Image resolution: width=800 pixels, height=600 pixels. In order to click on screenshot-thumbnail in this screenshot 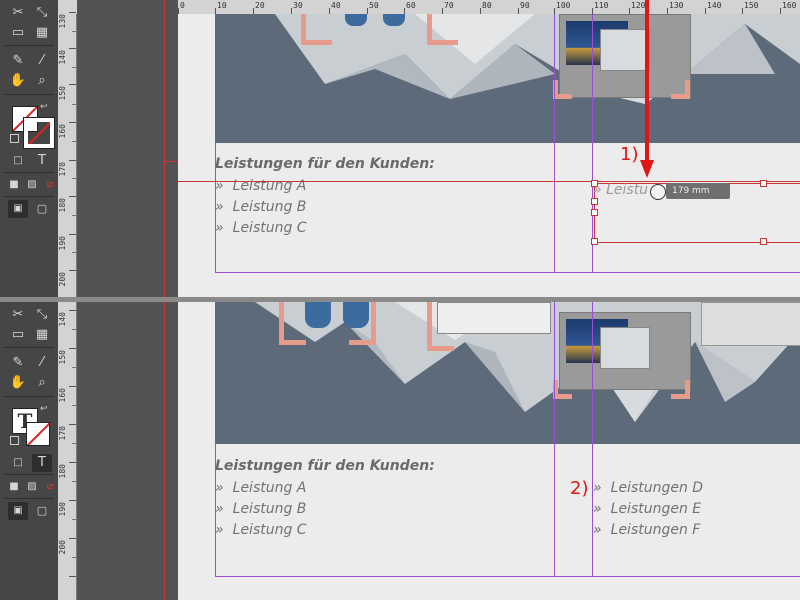, I will do `click(750, 324)`.